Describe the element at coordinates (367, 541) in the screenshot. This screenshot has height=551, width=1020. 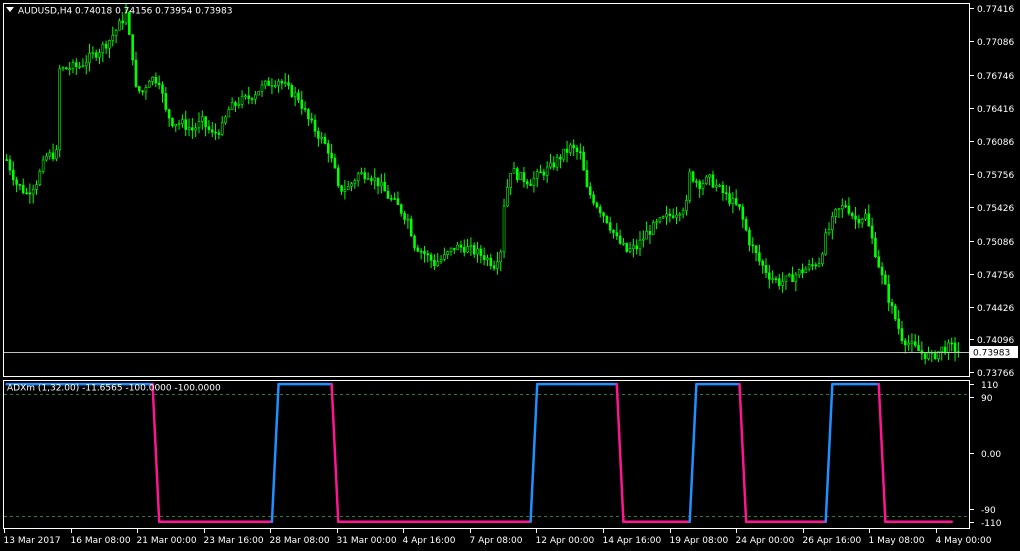
I see `time-tick-label: 31 Mar 00:00` at that location.